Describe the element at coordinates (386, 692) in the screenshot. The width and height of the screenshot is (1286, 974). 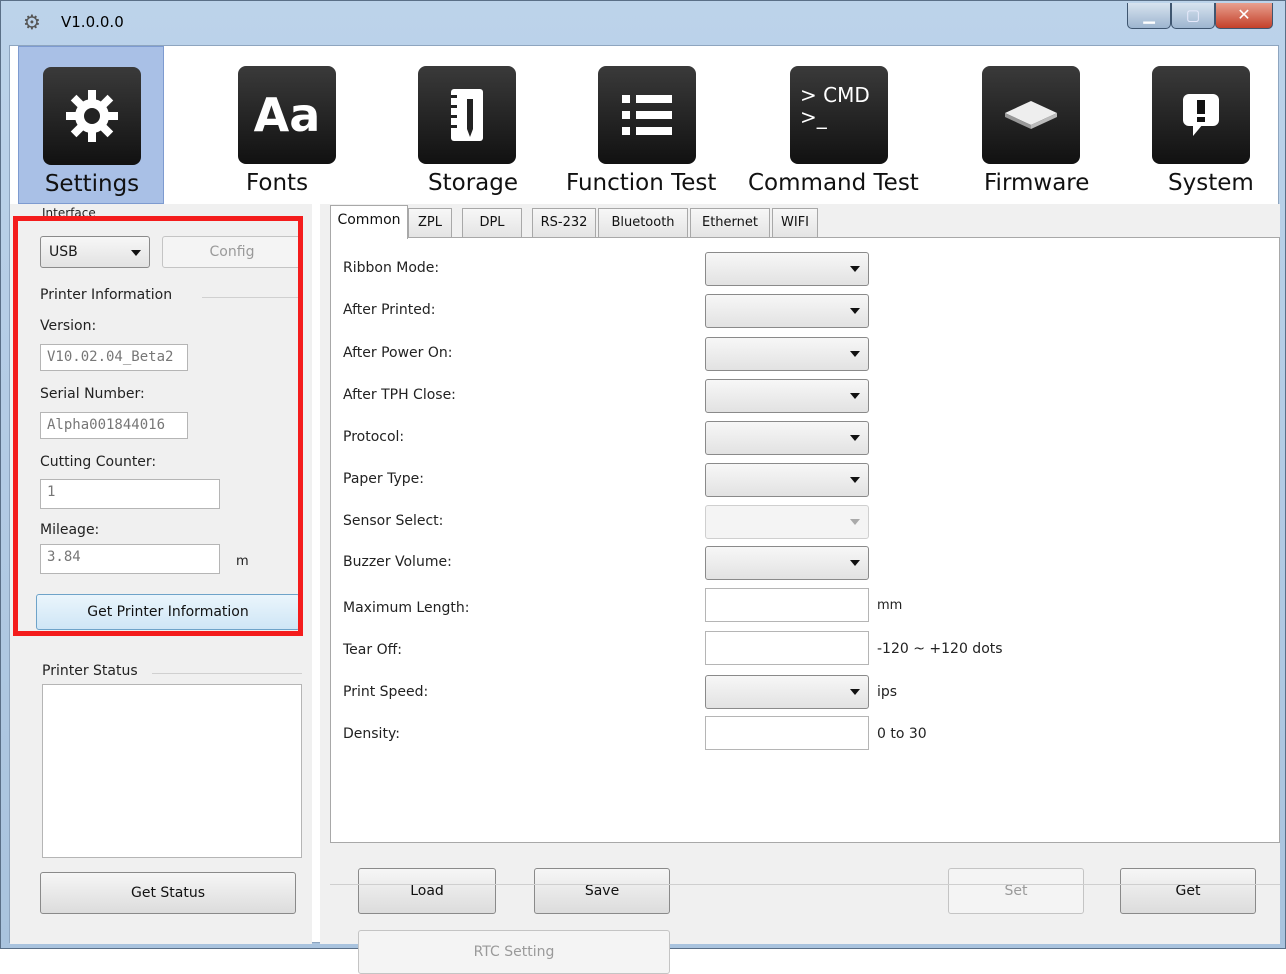
I see `print-speed-label: Print Speed:` at that location.